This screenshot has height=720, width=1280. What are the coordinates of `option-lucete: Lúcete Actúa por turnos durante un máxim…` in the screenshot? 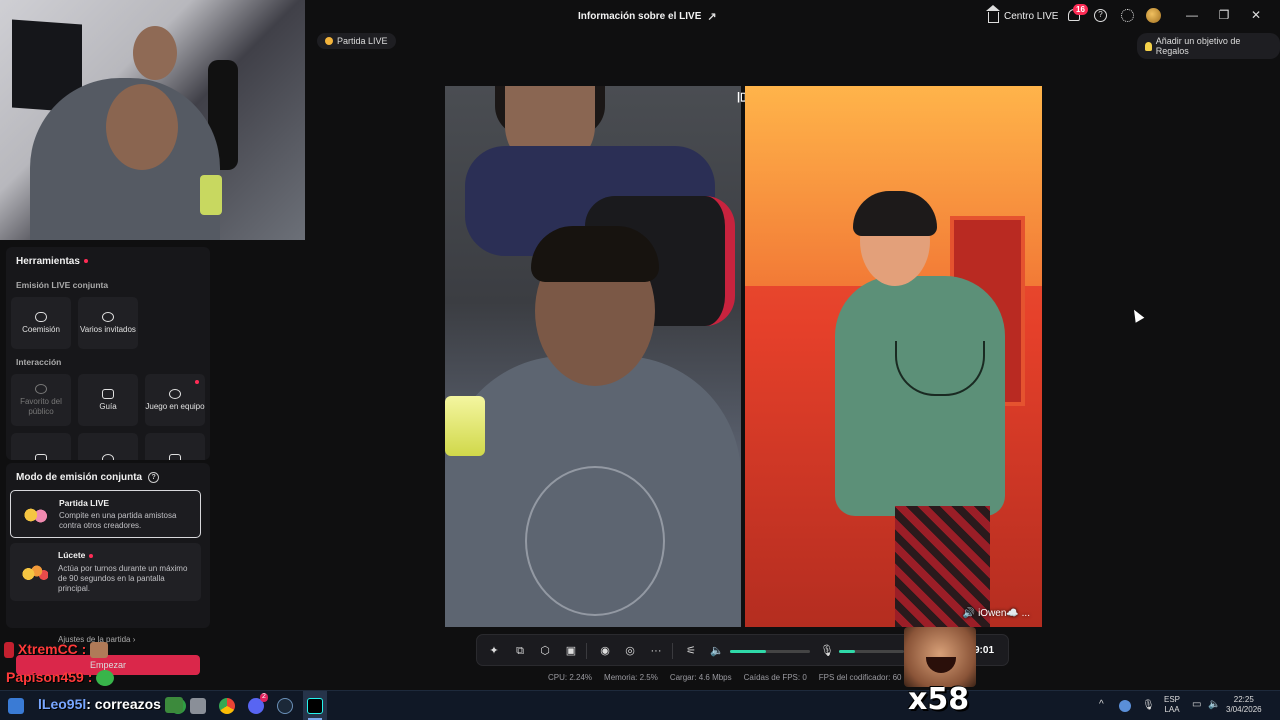 It's located at (105, 572).